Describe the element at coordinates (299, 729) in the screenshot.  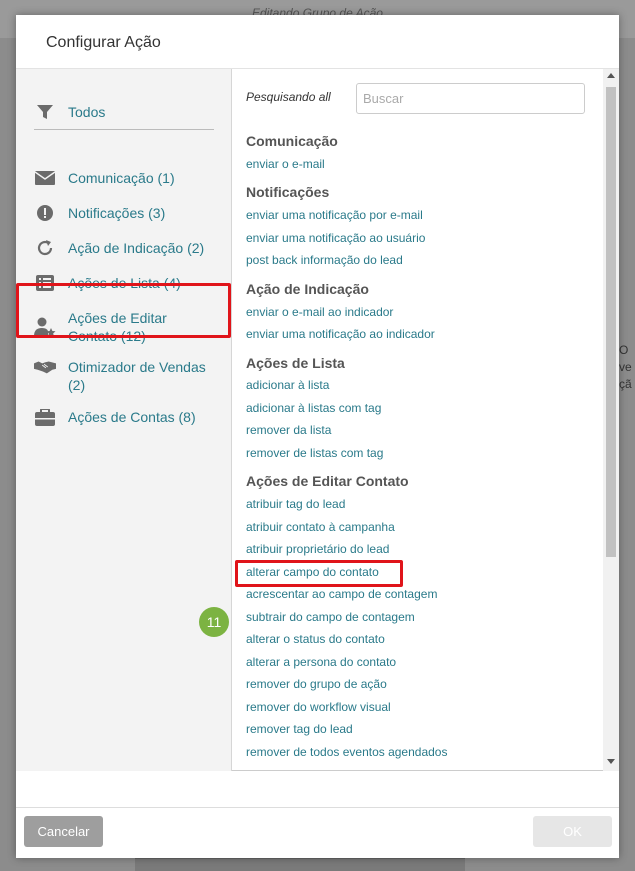
I see `action-link: remover tag do lead` at that location.